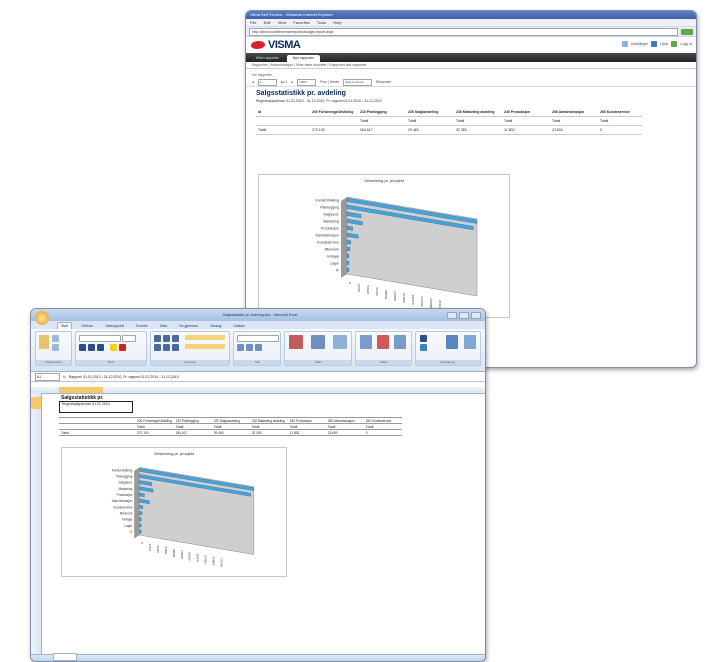 The height and width of the screenshot is (662, 706). I want to click on tab-data: Data, so click(163, 326).